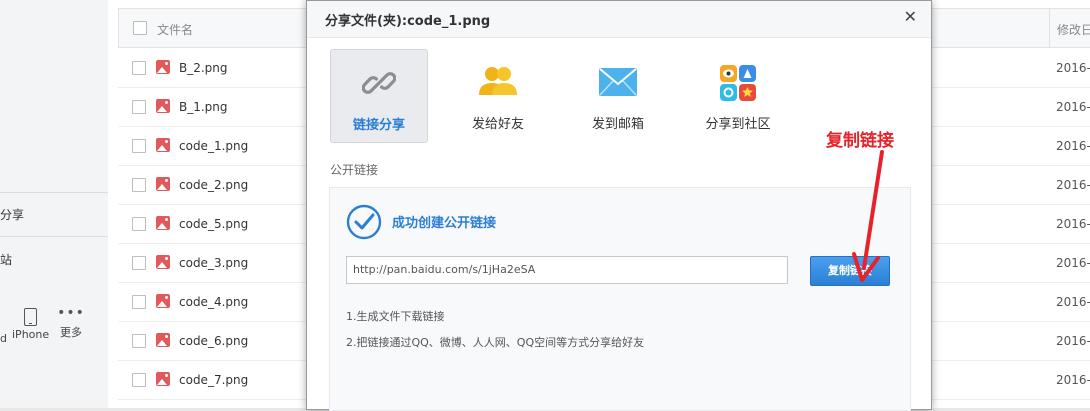 Image resolution: width=1090 pixels, height=411 pixels. What do you see at coordinates (203, 107) in the screenshot?
I see `file-name: B_1.png` at bounding box center [203, 107].